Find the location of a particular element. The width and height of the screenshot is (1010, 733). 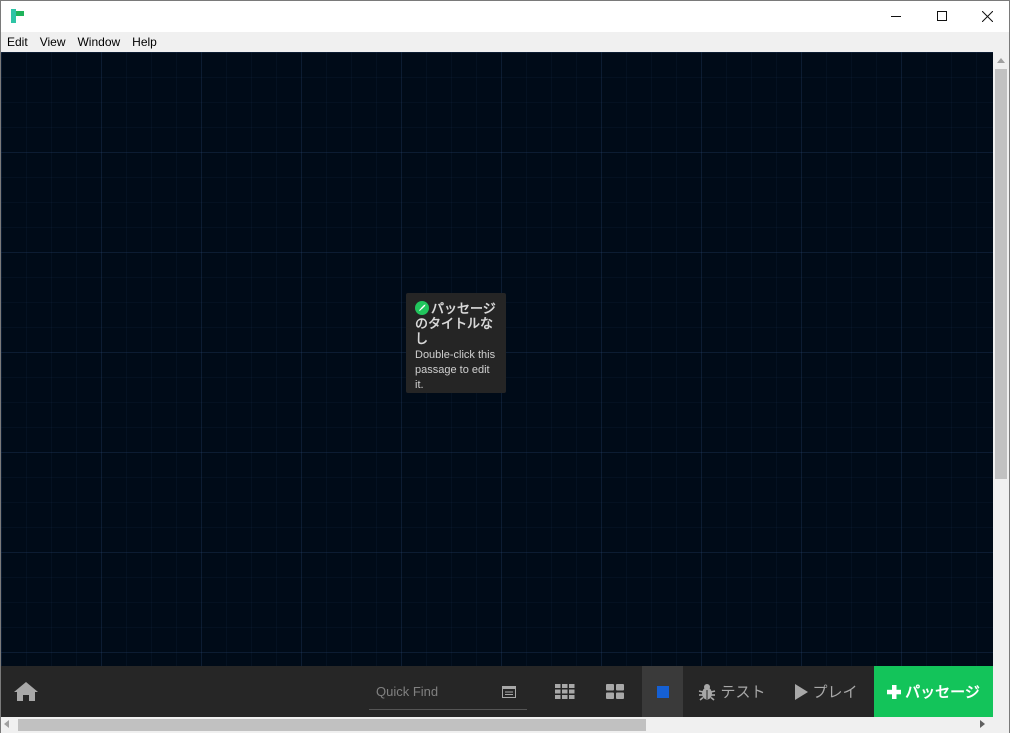

quick-find-field is located at coordinates (448, 693).